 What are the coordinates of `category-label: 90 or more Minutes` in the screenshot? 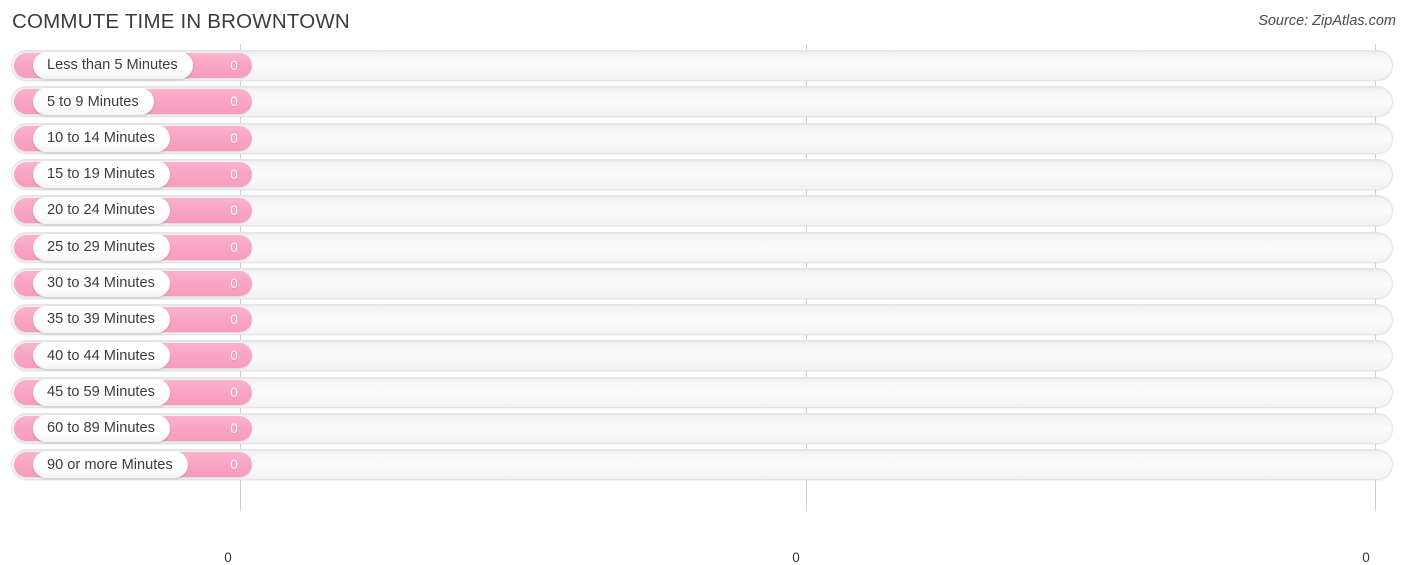 It's located at (110, 464).